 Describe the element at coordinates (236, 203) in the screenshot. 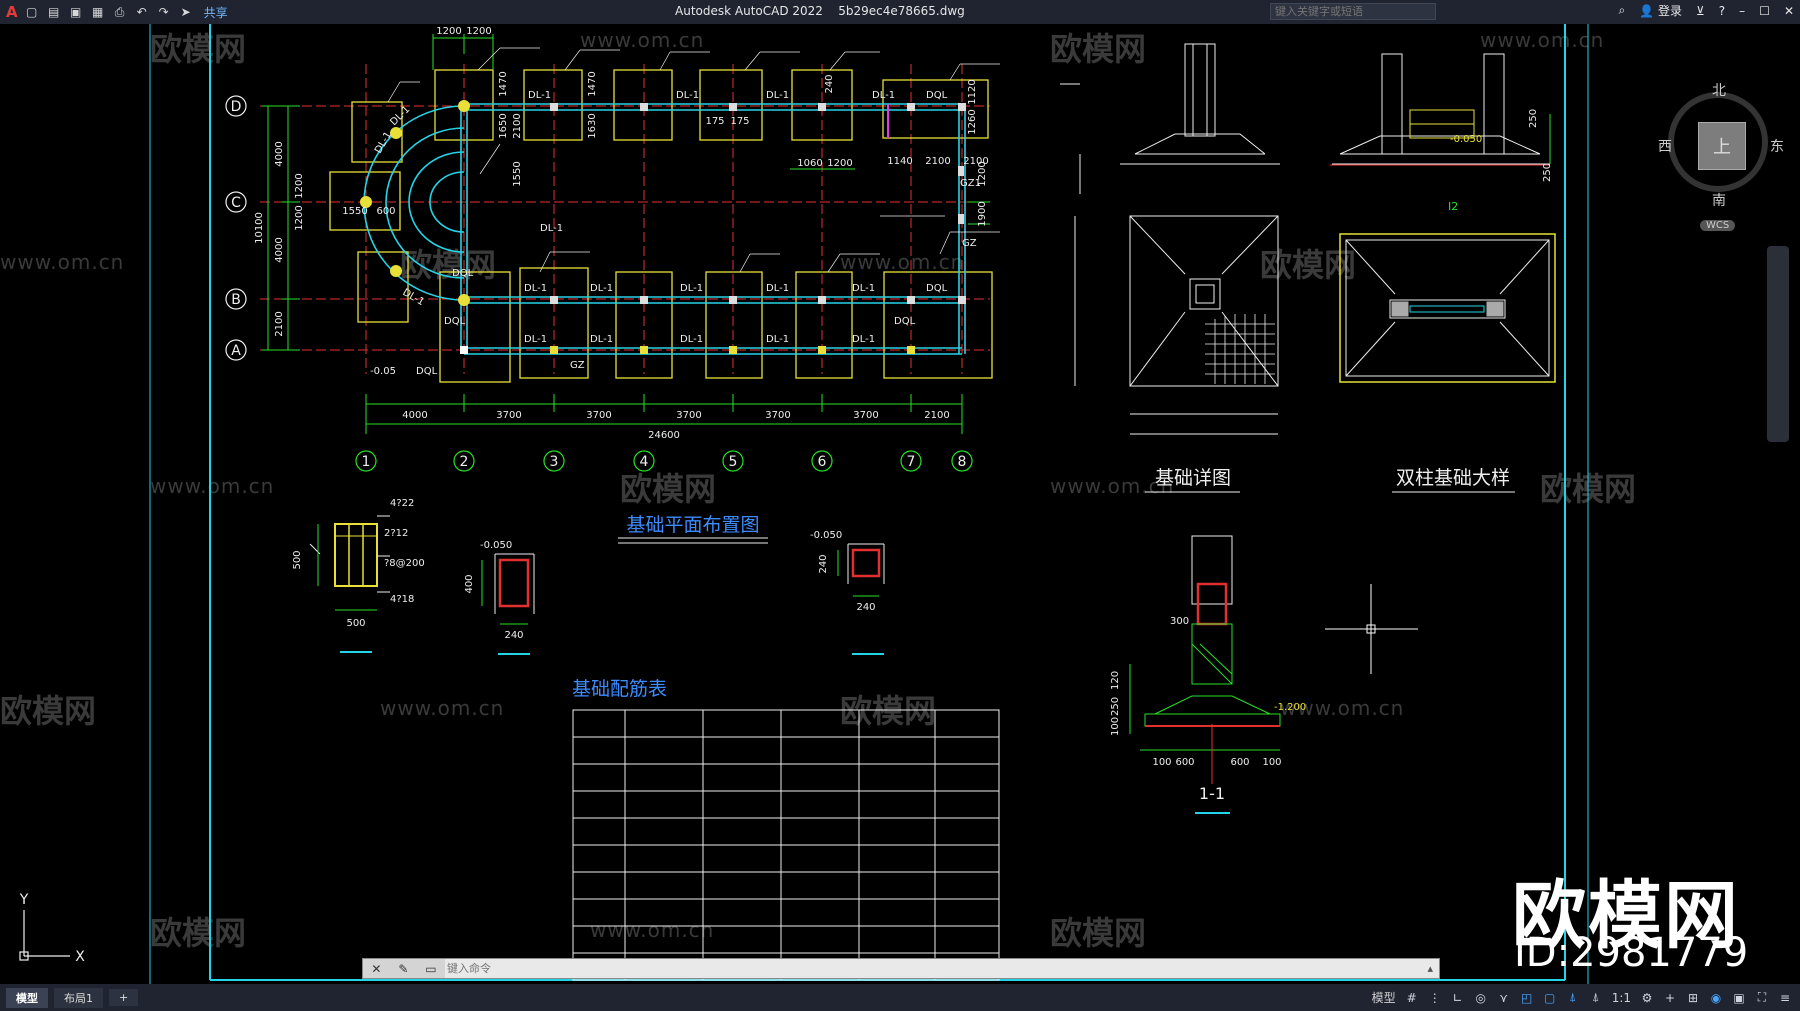

I see `svg-text: C` at that location.